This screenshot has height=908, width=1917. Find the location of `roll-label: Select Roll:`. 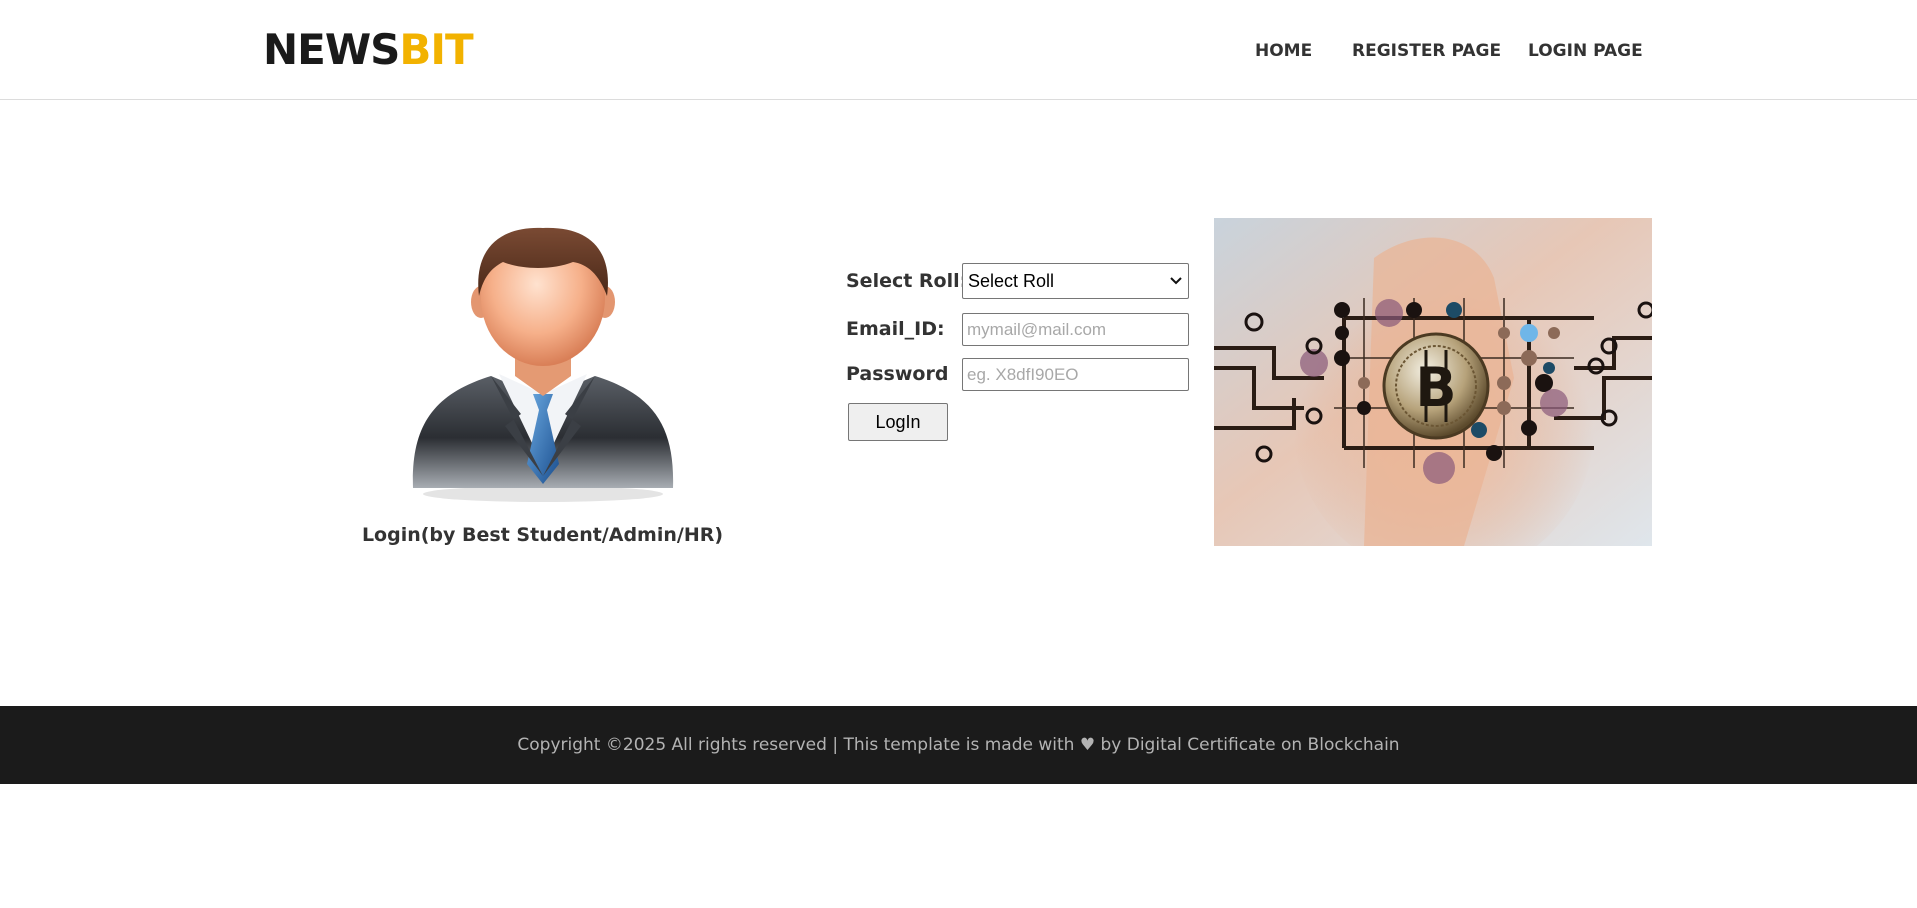

roll-label: Select Roll: is located at coordinates (907, 281).